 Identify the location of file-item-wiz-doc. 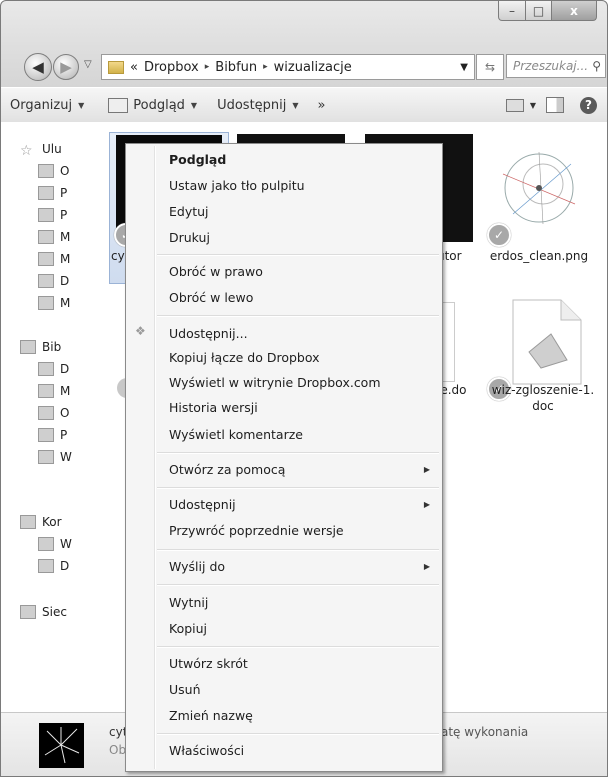
(547, 342).